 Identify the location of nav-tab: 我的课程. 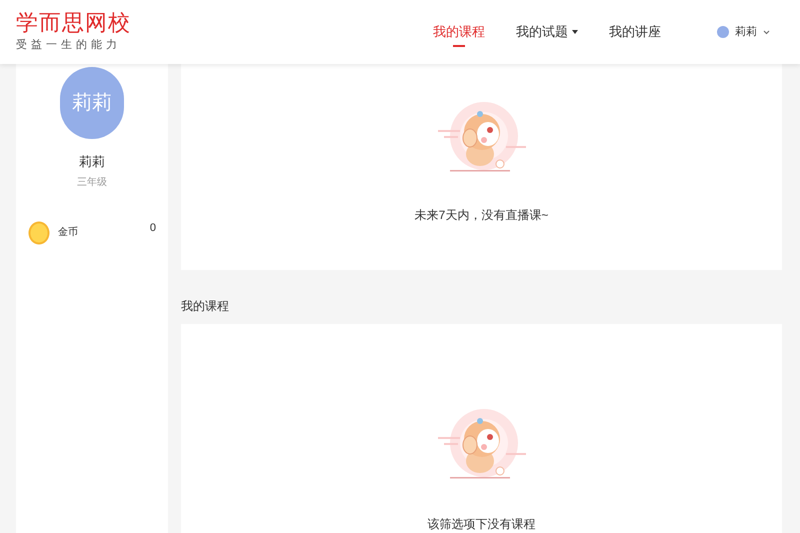
(459, 32).